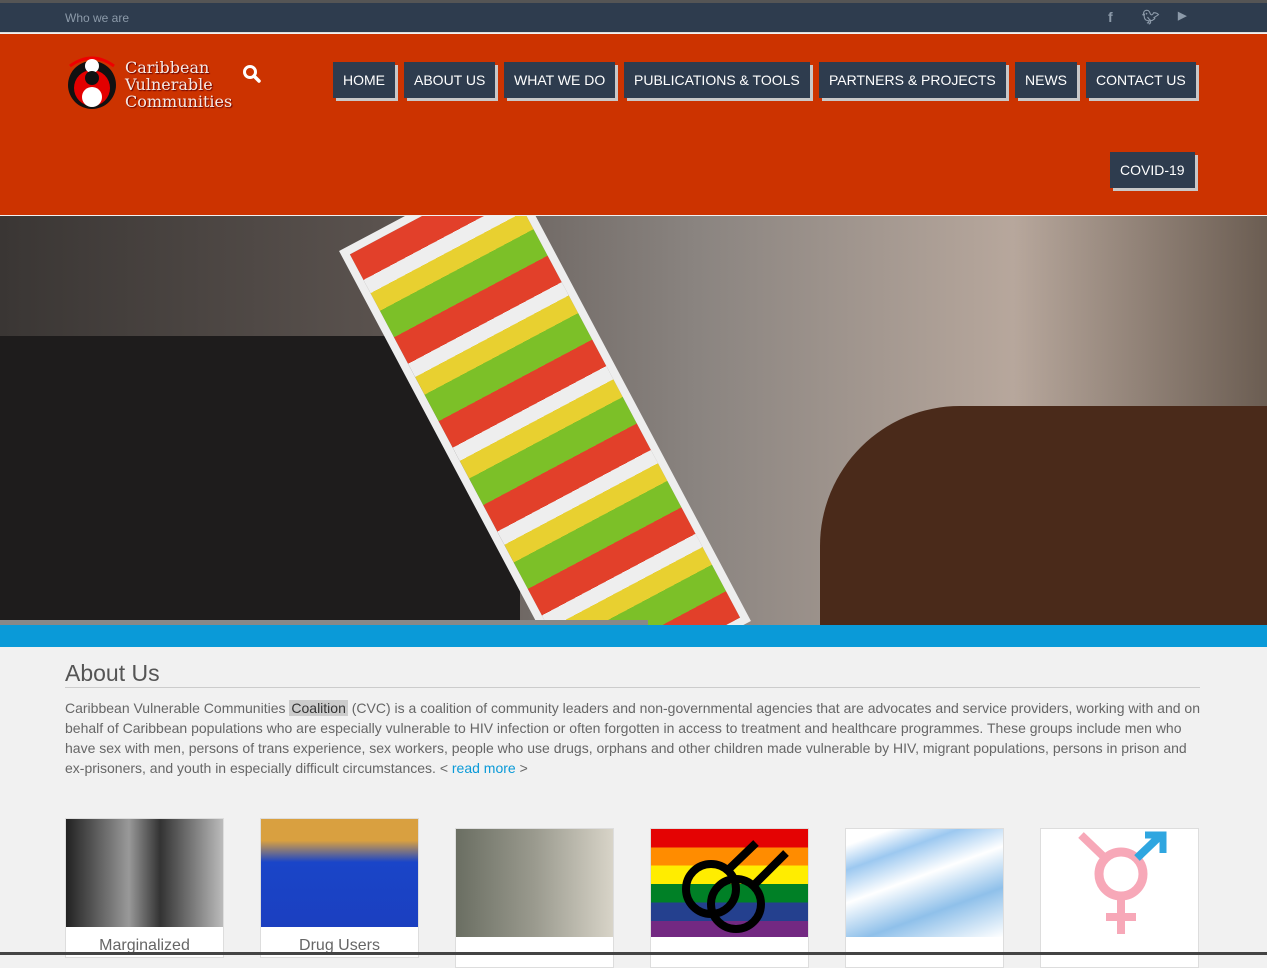 This screenshot has height=968, width=1267. What do you see at coordinates (1152, 170) in the screenshot?
I see `nav-covid-19: COVID-19` at bounding box center [1152, 170].